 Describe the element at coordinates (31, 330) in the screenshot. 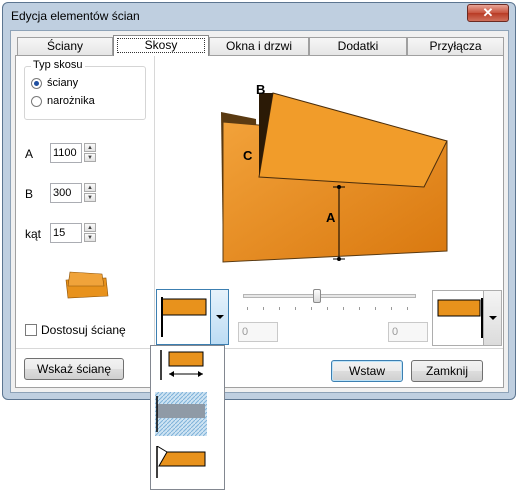

I see `checkbox-box` at that location.